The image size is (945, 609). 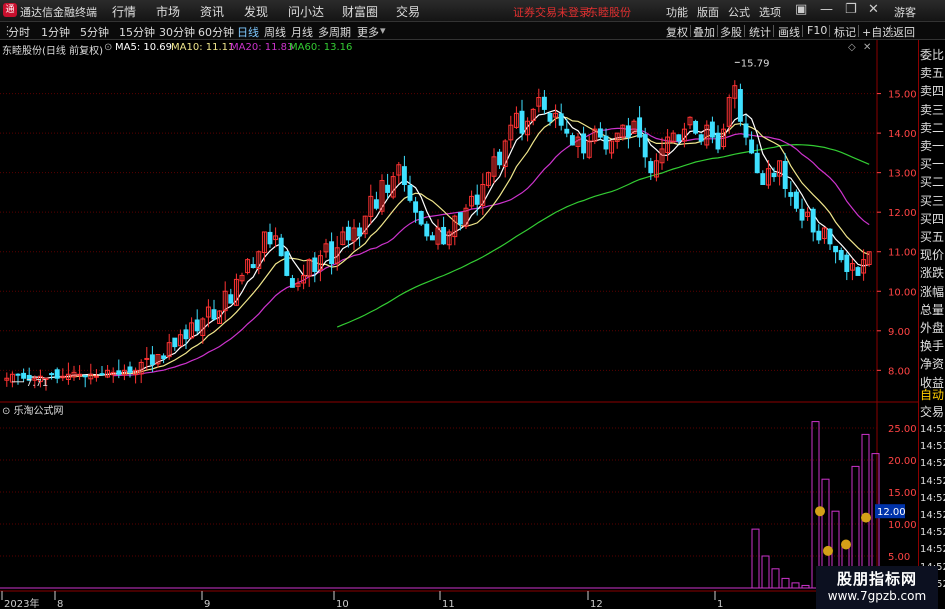 What do you see at coordinates (877, 32) in the screenshot?
I see `btn-zixuan: +自选` at bounding box center [877, 32].